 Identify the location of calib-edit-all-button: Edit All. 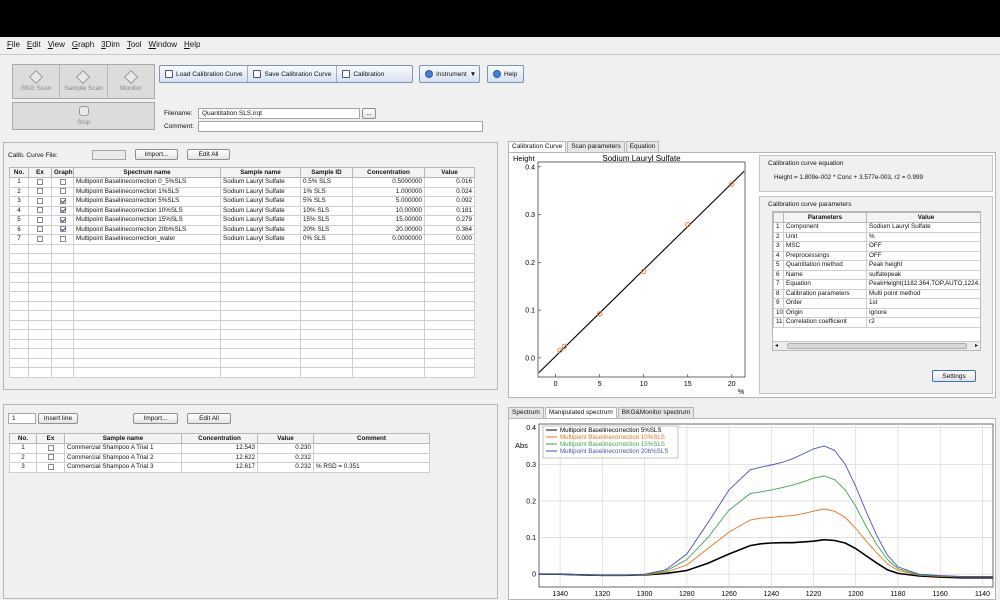
(208, 154).